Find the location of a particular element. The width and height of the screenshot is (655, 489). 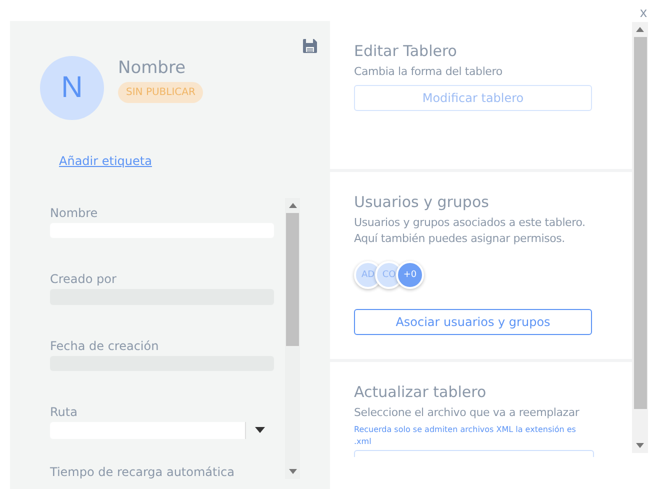

field-label: Tiempo de recarga automática is located at coordinates (143, 472).